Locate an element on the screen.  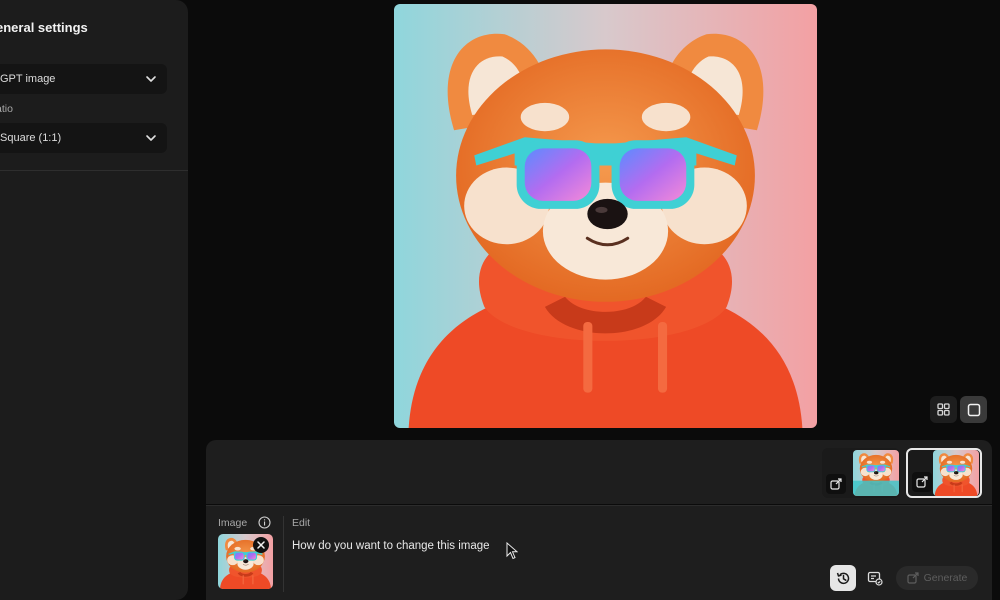
model-select: GPT image is located at coordinates (83, 79).